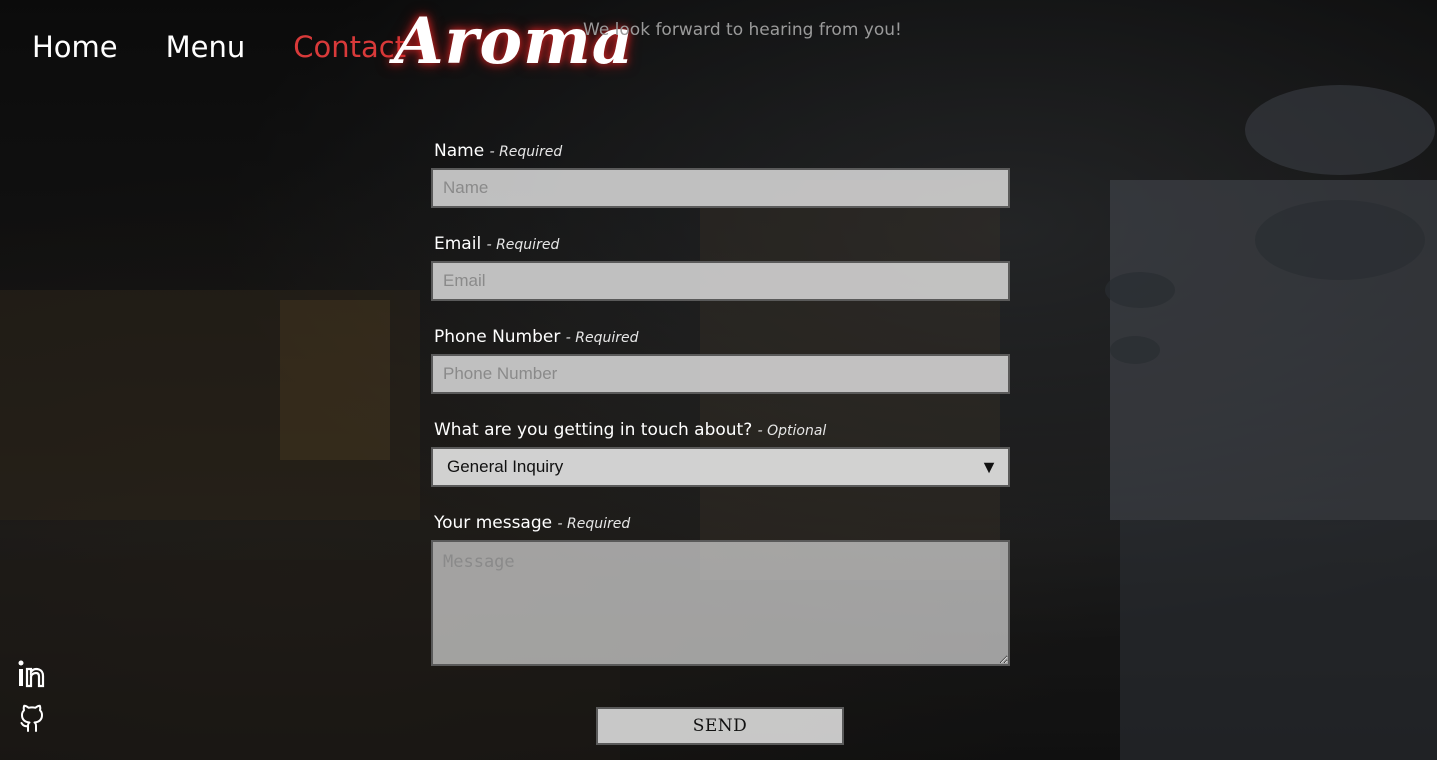  What do you see at coordinates (602, 338) in the screenshot?
I see `phone-required-note: - Required` at bounding box center [602, 338].